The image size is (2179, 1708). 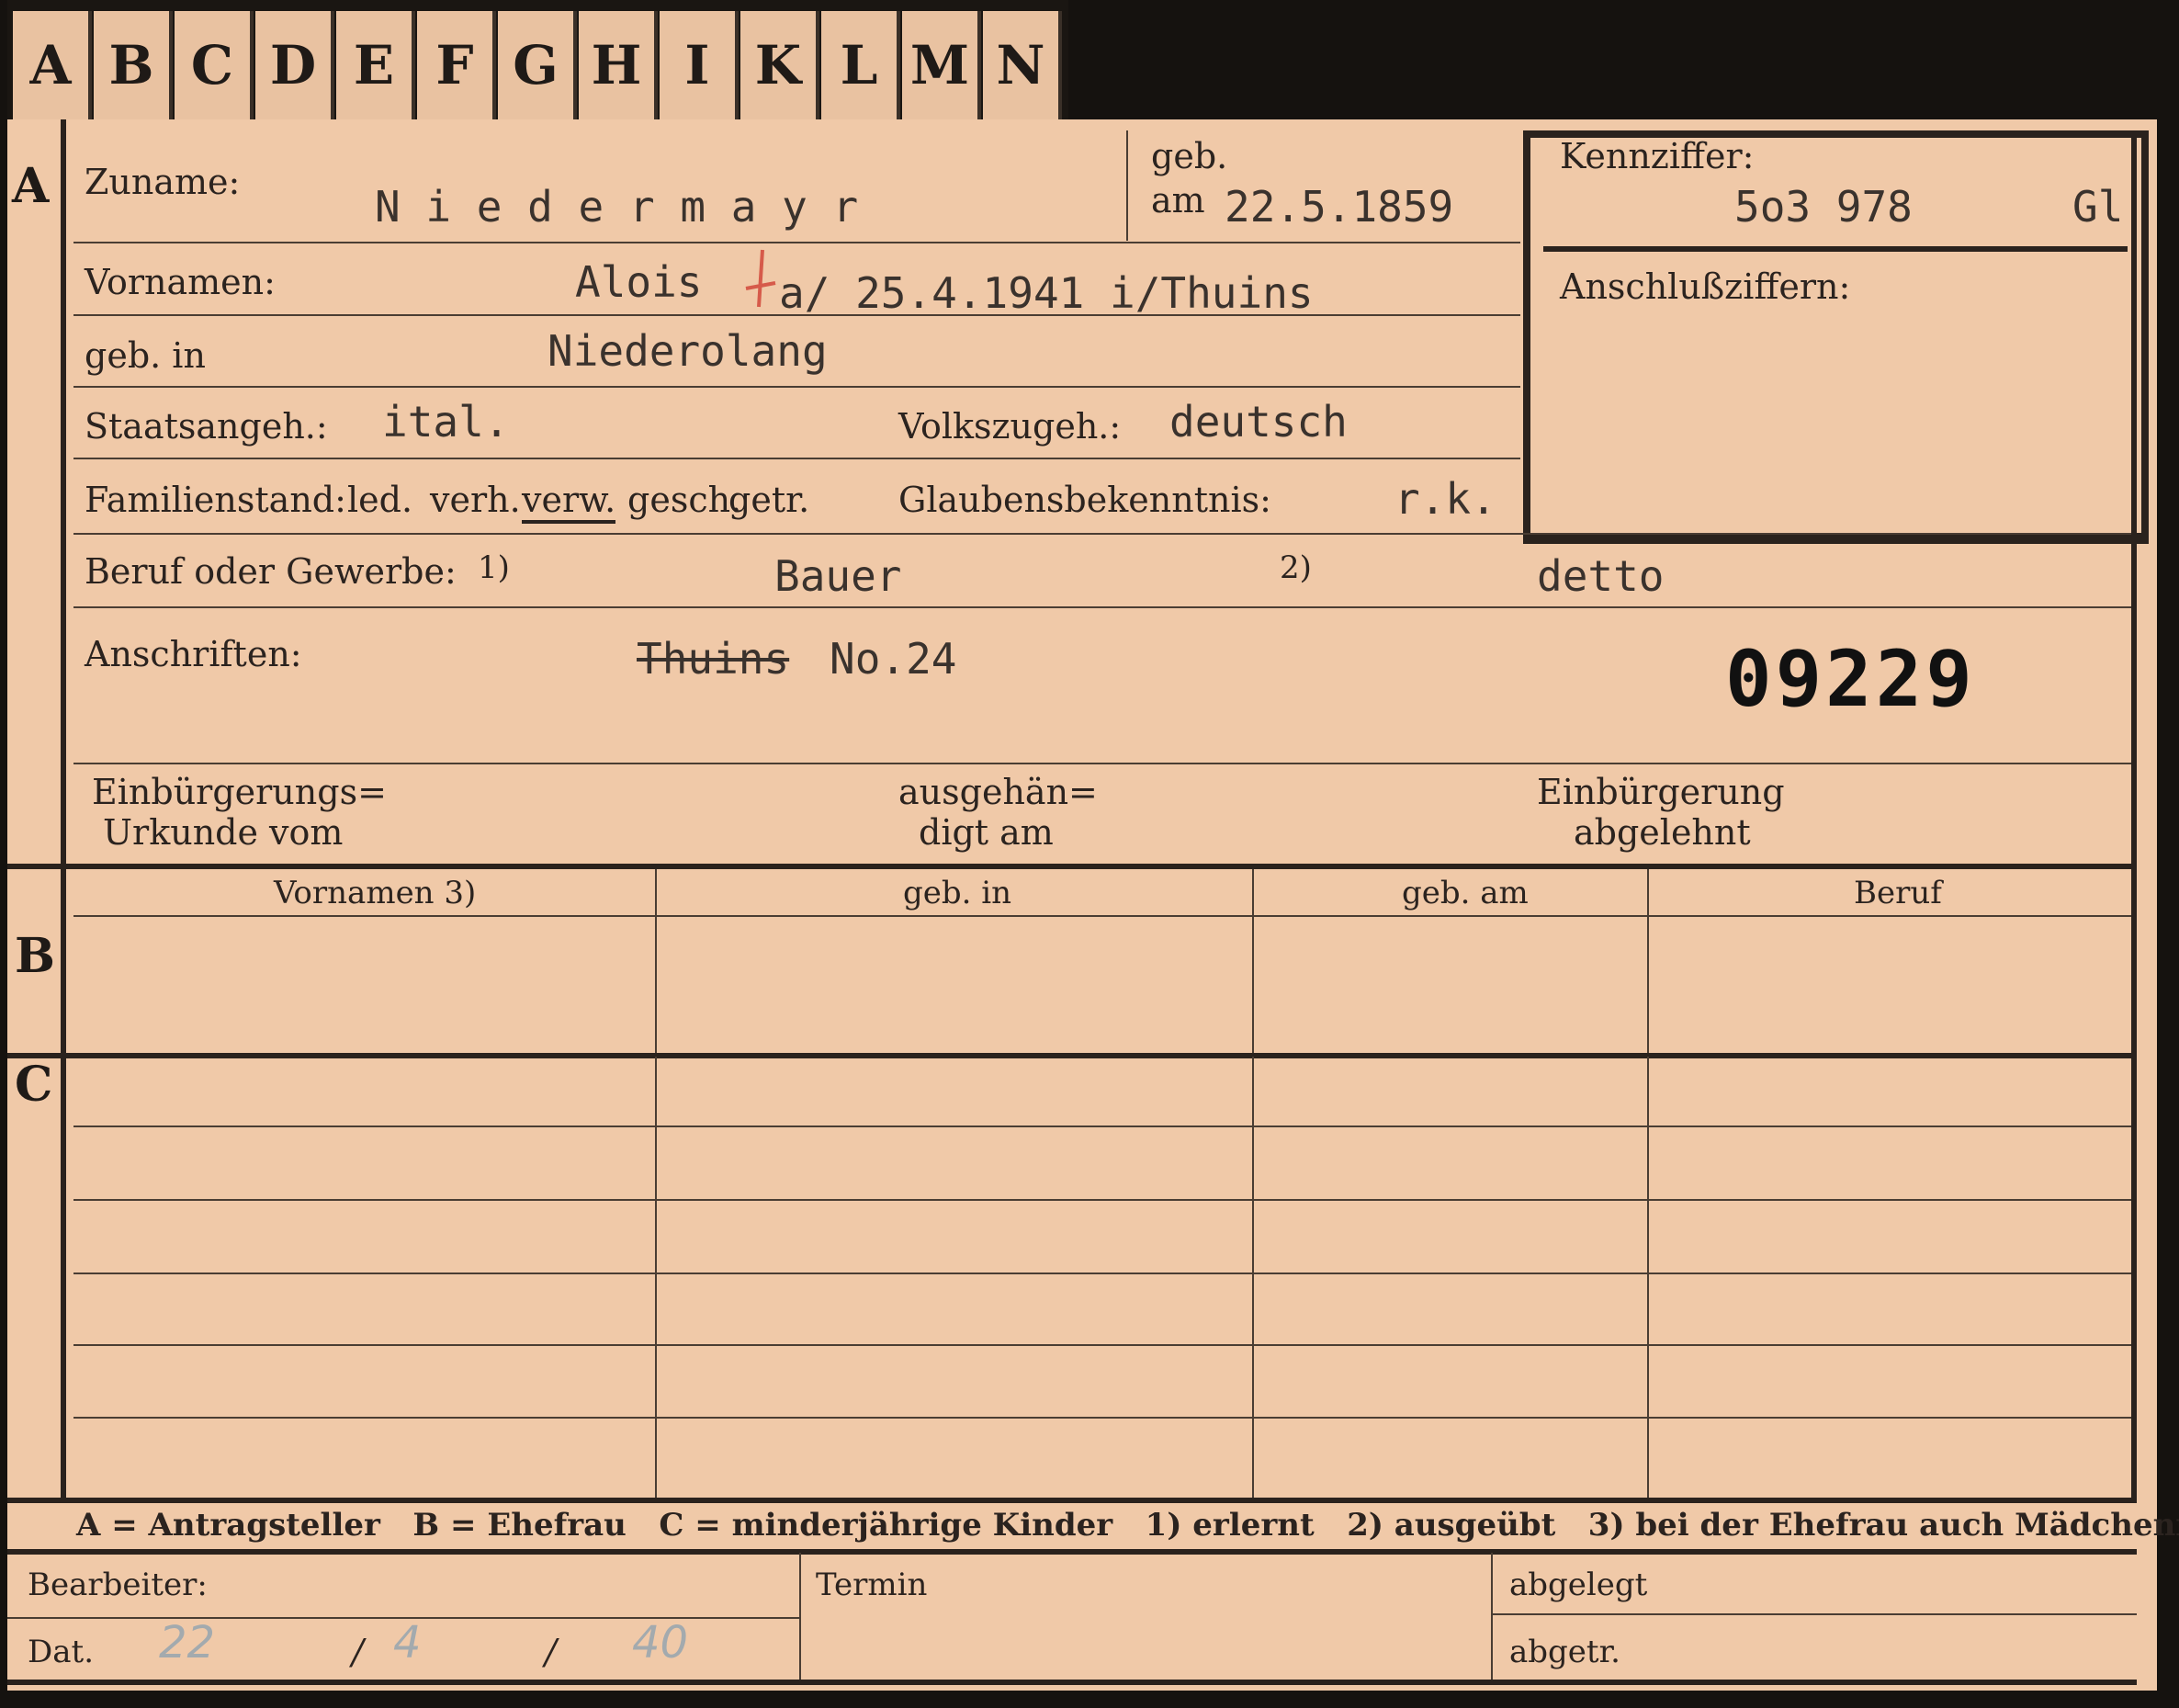 What do you see at coordinates (380, 500) in the screenshot?
I see `familienstand-option-led: led.` at bounding box center [380, 500].